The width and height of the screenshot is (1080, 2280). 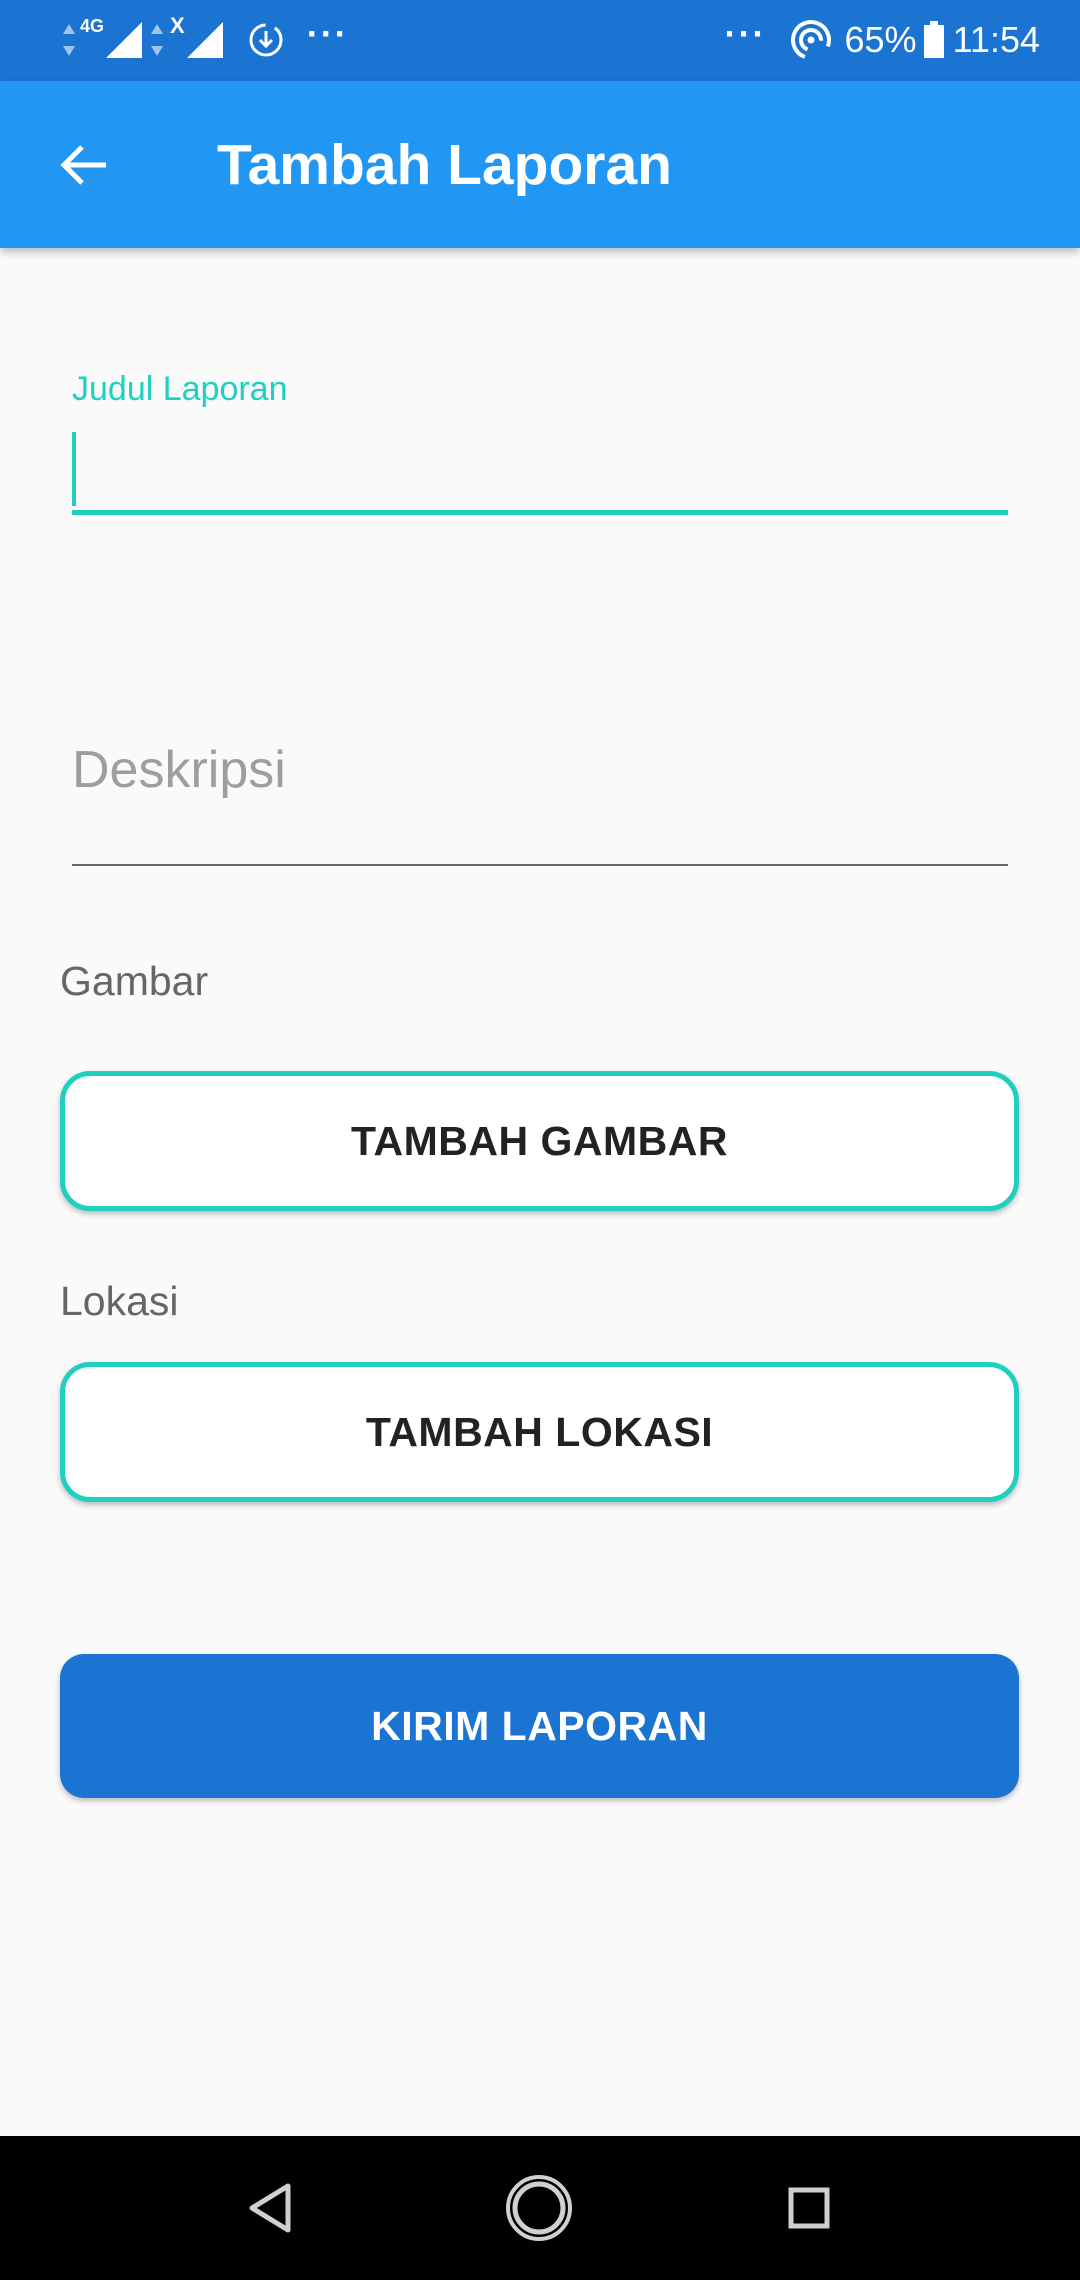 I want to click on status-right-group: ··· 65% 11:54, so click(x=882, y=39).